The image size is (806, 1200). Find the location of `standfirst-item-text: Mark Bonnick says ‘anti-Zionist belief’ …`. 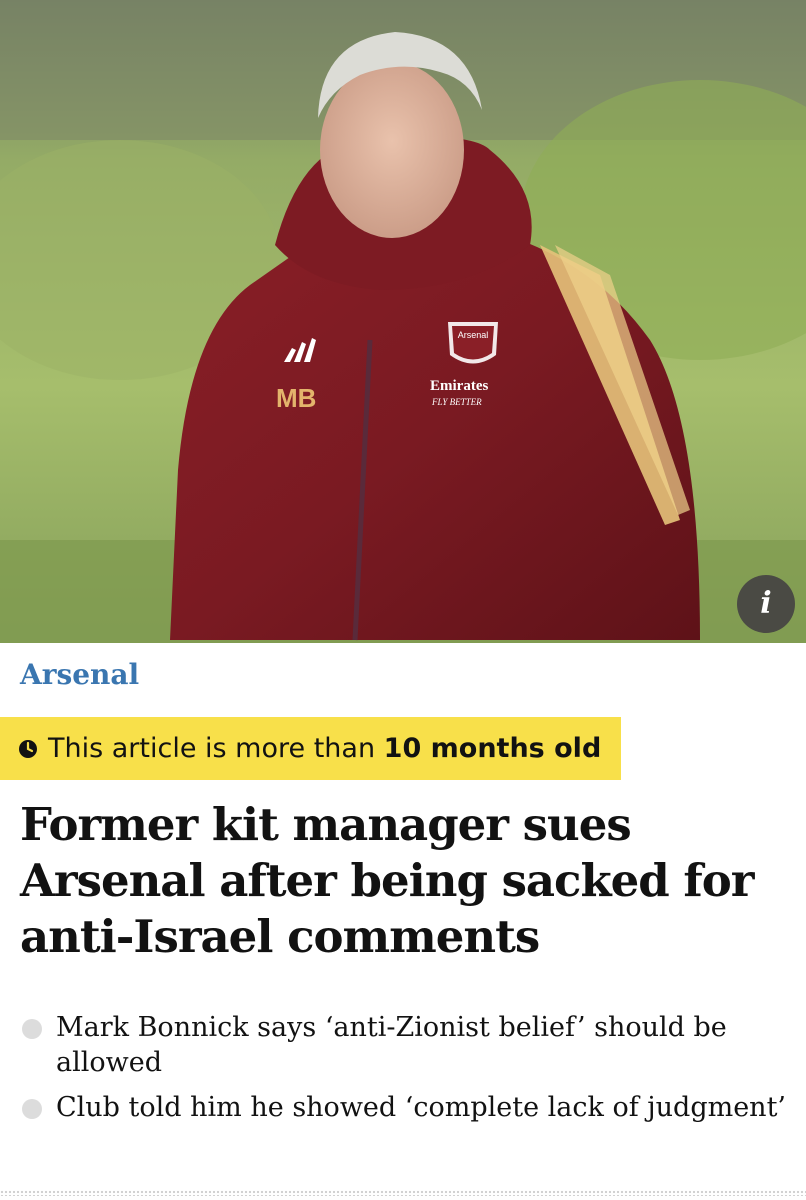

standfirst-item-text: Mark Bonnick says ‘anti-Zionist belief’ … is located at coordinates (391, 1045).